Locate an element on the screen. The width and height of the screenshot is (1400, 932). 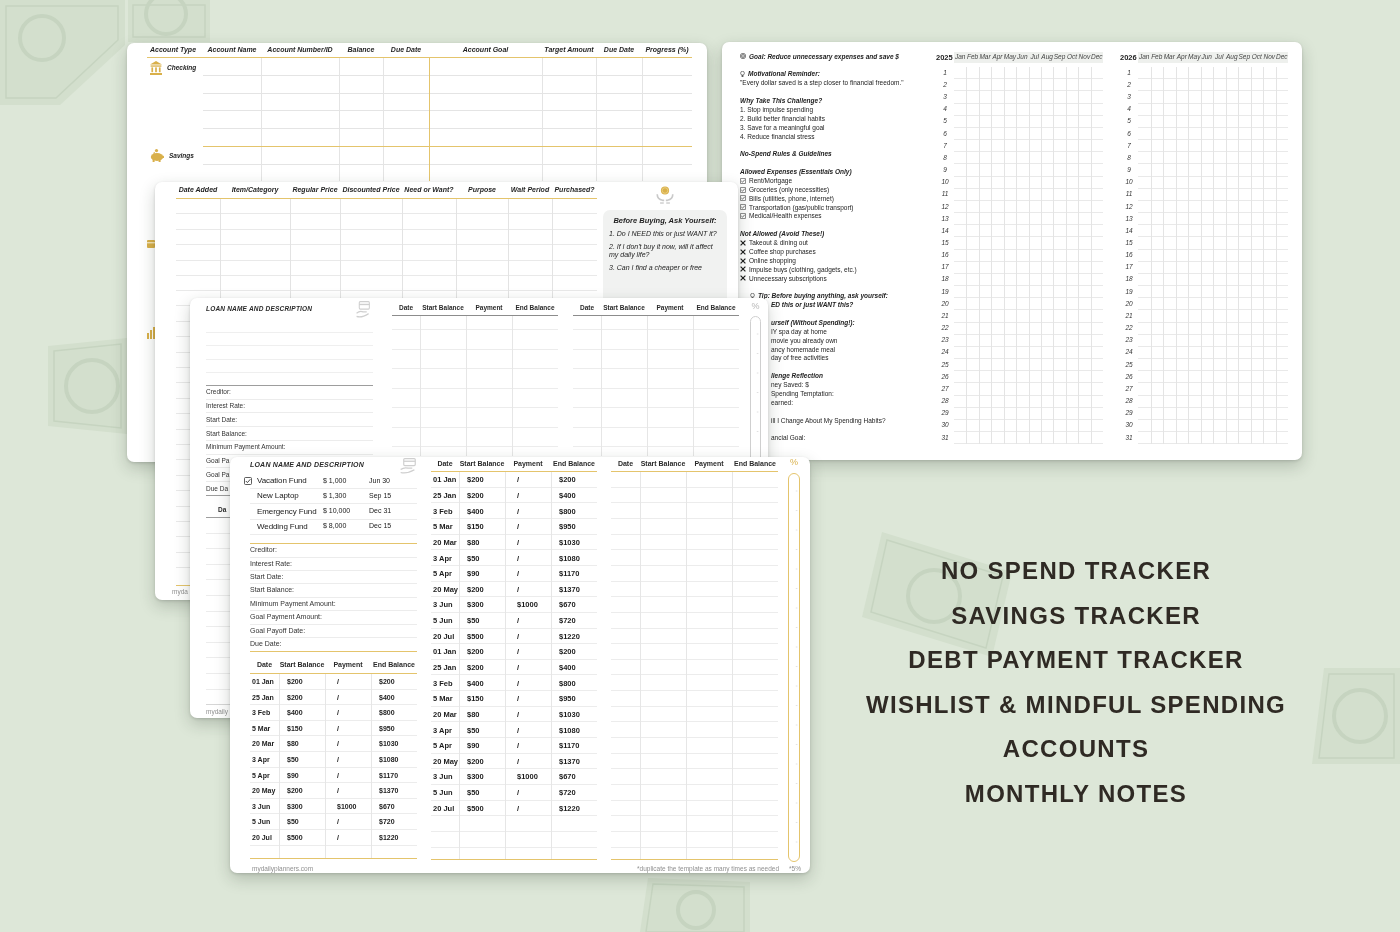
coin-hands-icon is located at coordinates (665, 195).